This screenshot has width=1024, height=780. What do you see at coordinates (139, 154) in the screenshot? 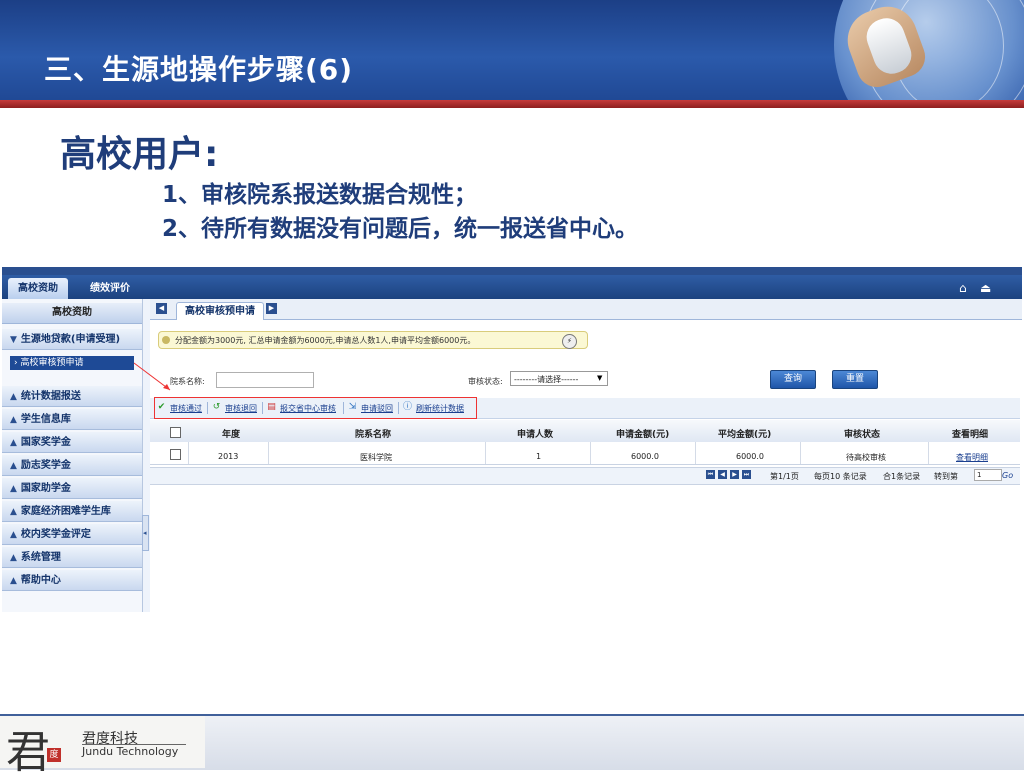
I see `slide-subtitle: 高校用户:` at bounding box center [139, 154].